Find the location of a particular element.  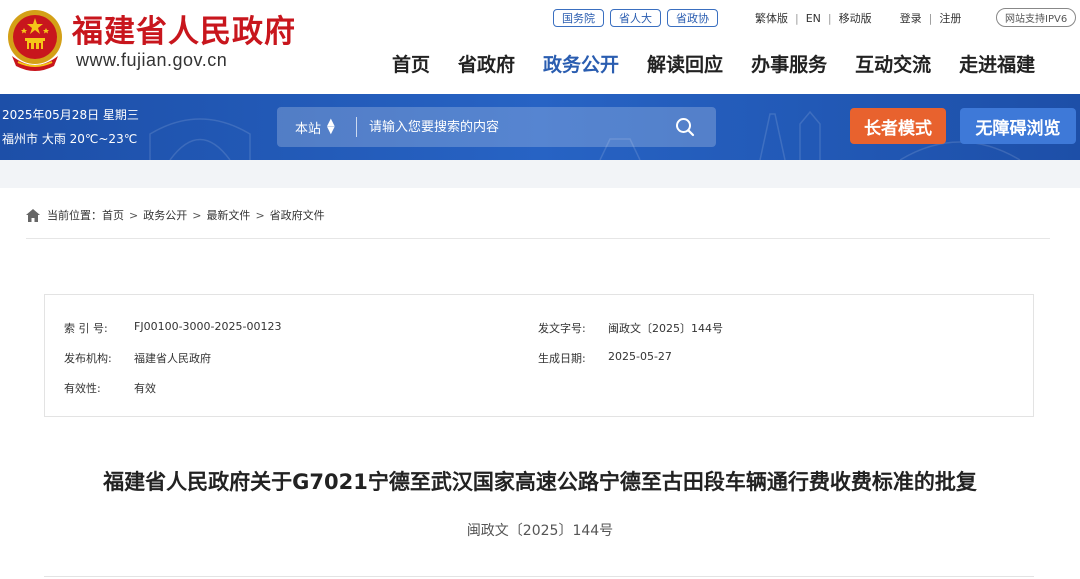

breadcrumb-prefix: 当前位置： is located at coordinates (74, 215).